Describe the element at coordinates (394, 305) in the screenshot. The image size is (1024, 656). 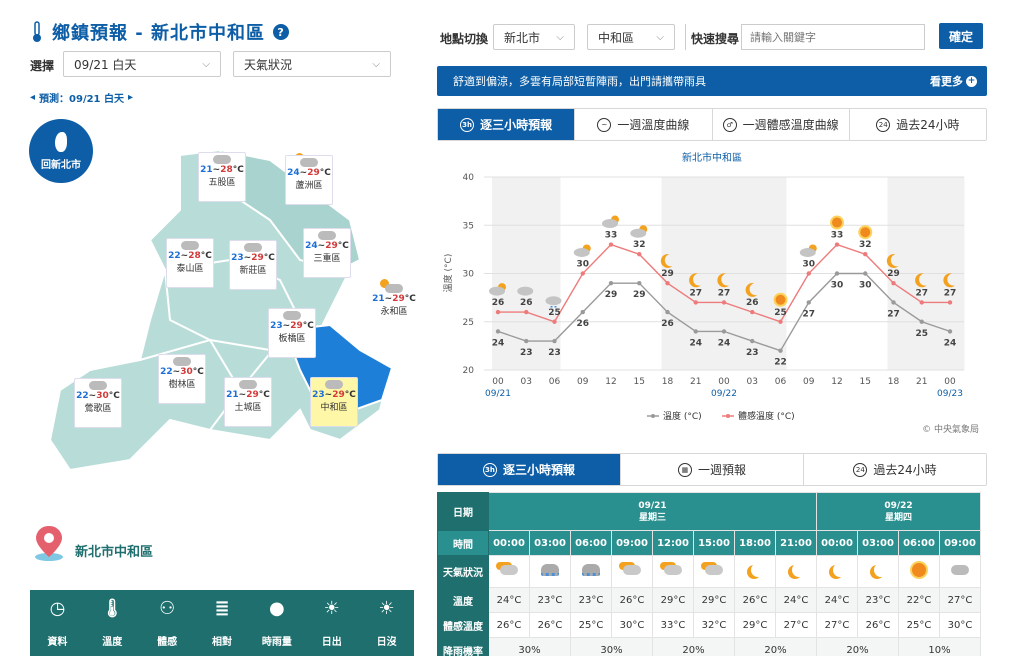
I see `district-card: 21~29°C 永和區` at that location.